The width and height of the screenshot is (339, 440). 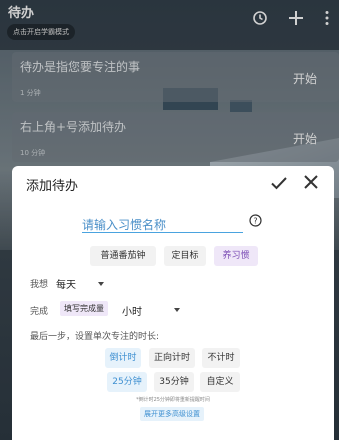 I want to click on duration-35: 35分钟, so click(x=174, y=382).